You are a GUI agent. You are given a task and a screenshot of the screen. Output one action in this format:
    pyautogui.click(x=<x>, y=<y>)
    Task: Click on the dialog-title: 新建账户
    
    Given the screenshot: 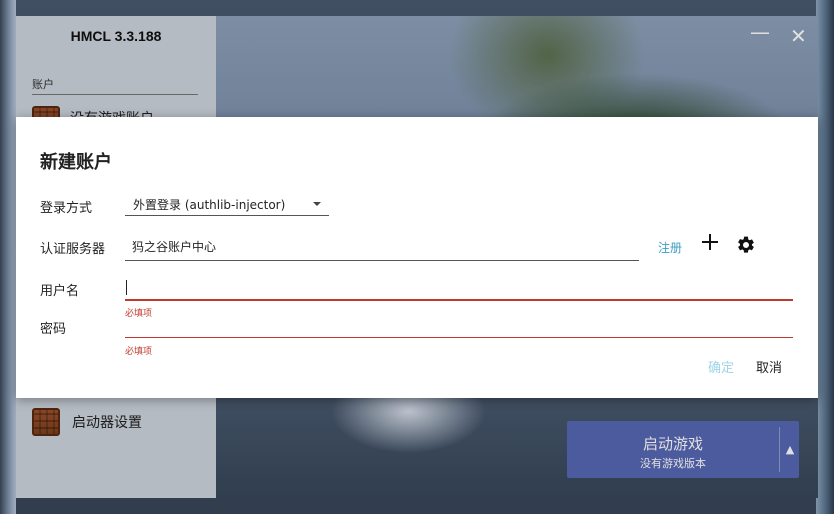 What is the action you would take?
    pyautogui.click(x=76, y=162)
    